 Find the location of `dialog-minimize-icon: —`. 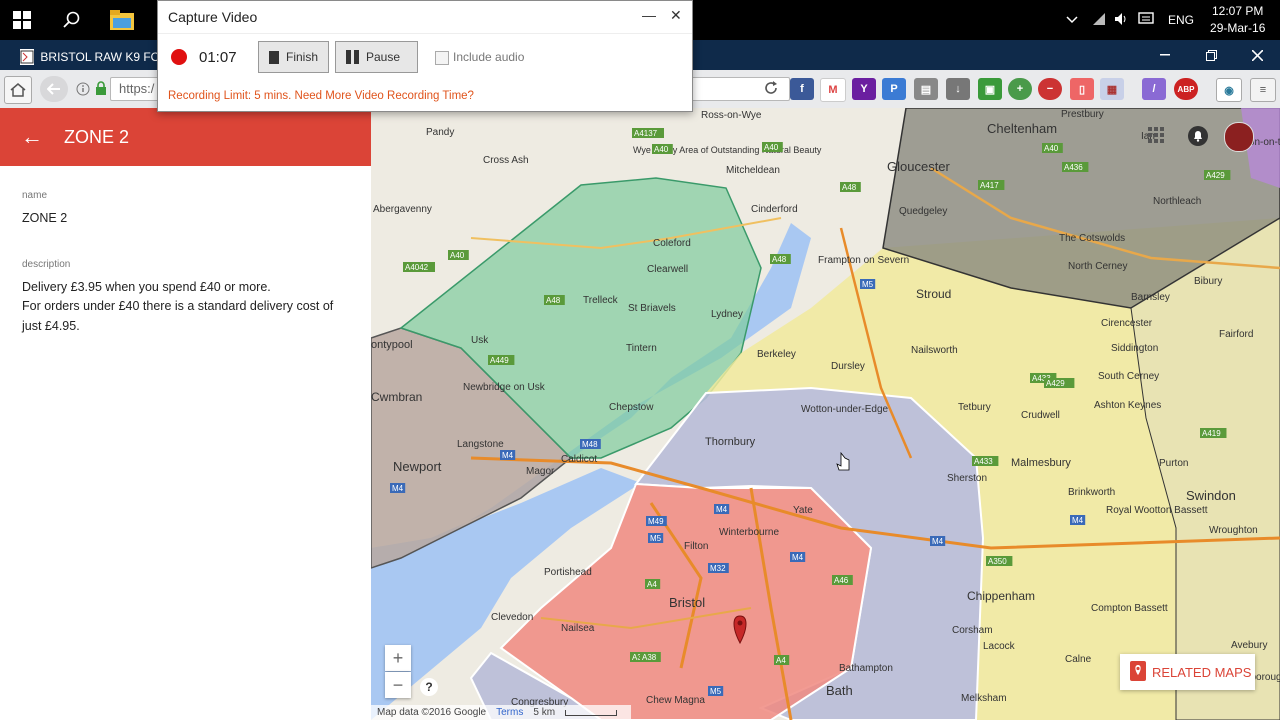

dialog-minimize-icon: — is located at coordinates (649, 15).